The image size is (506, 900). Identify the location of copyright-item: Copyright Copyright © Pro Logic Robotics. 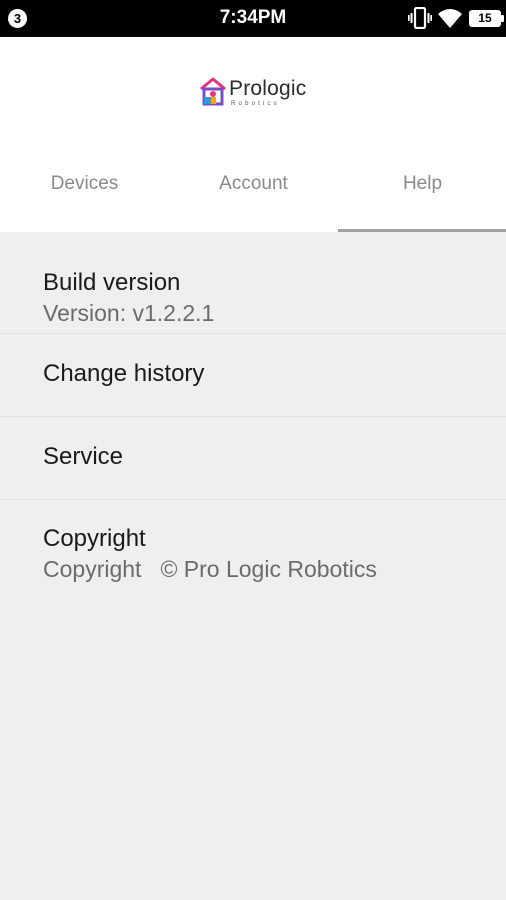
(253, 542).